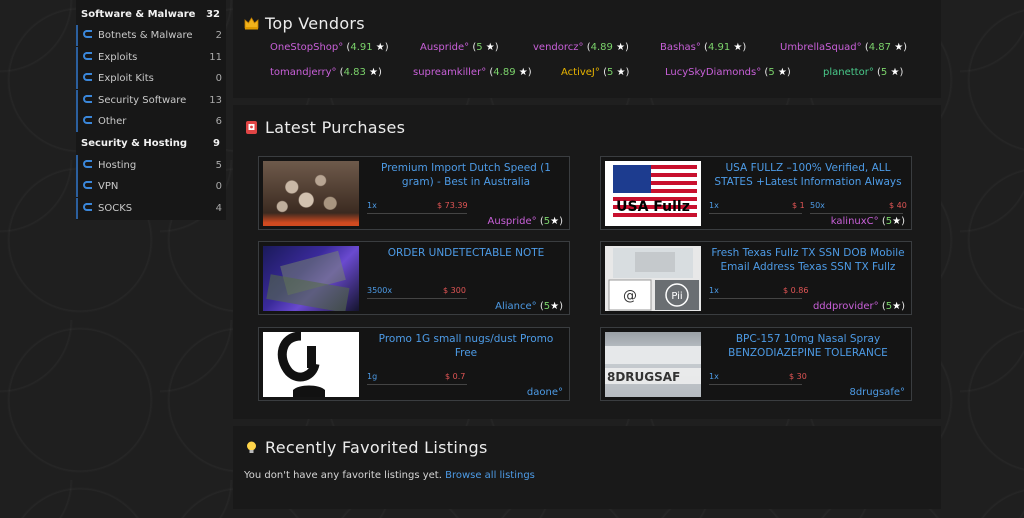  Describe the element at coordinates (846, 306) in the screenshot. I see `vendor-name: dddprovider°` at that location.